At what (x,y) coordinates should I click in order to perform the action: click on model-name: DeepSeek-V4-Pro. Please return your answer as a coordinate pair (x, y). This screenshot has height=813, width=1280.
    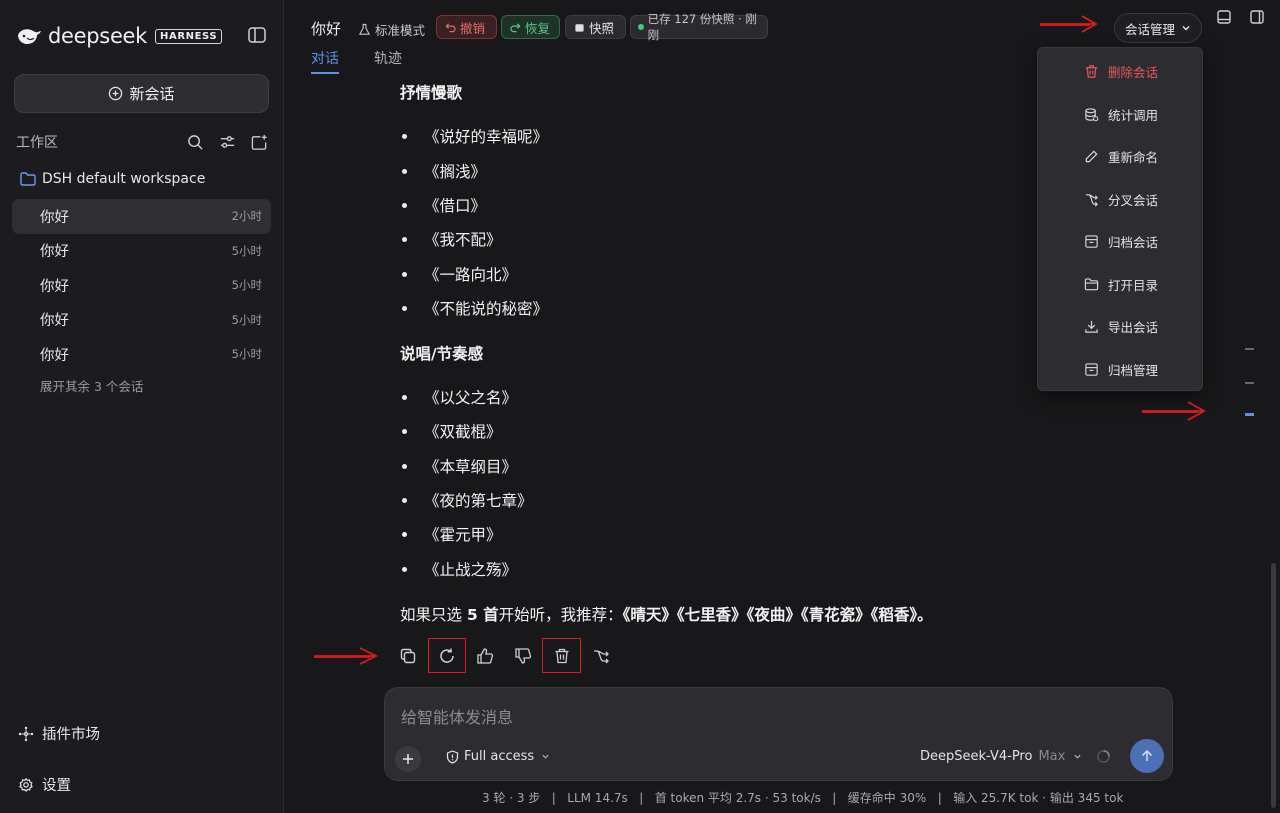
    Looking at the image, I should click on (976, 756).